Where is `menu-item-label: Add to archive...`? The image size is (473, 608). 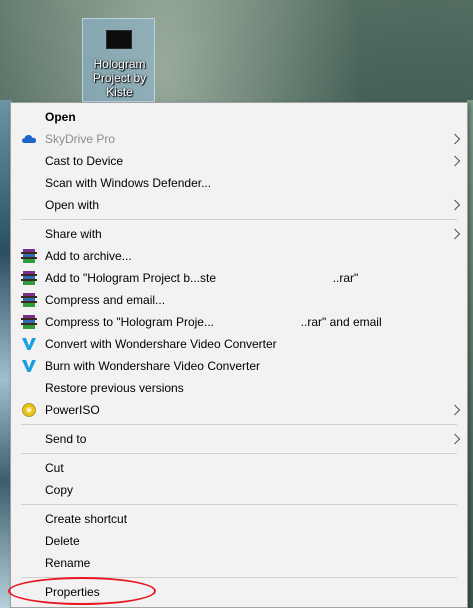
menu-item-label: Add to archive... is located at coordinates (88, 256).